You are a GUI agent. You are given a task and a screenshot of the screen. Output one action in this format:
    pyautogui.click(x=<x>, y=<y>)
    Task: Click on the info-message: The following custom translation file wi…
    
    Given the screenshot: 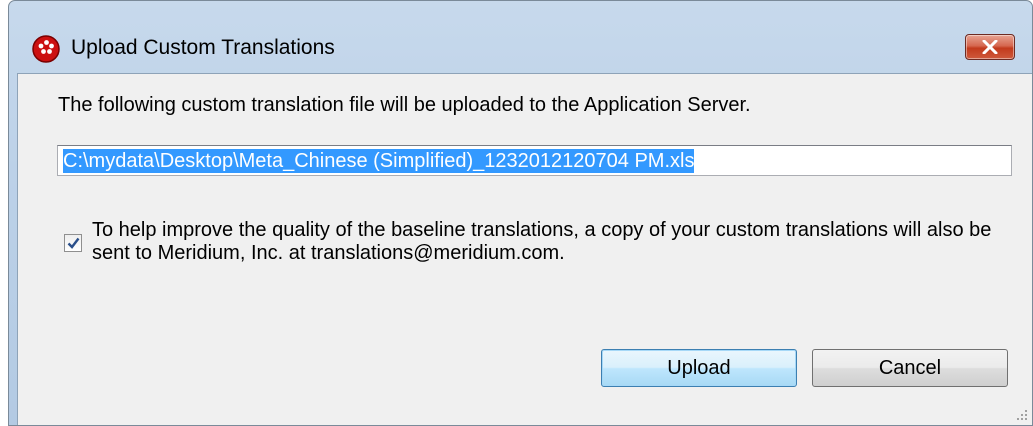 What is the action you would take?
    pyautogui.click(x=404, y=105)
    